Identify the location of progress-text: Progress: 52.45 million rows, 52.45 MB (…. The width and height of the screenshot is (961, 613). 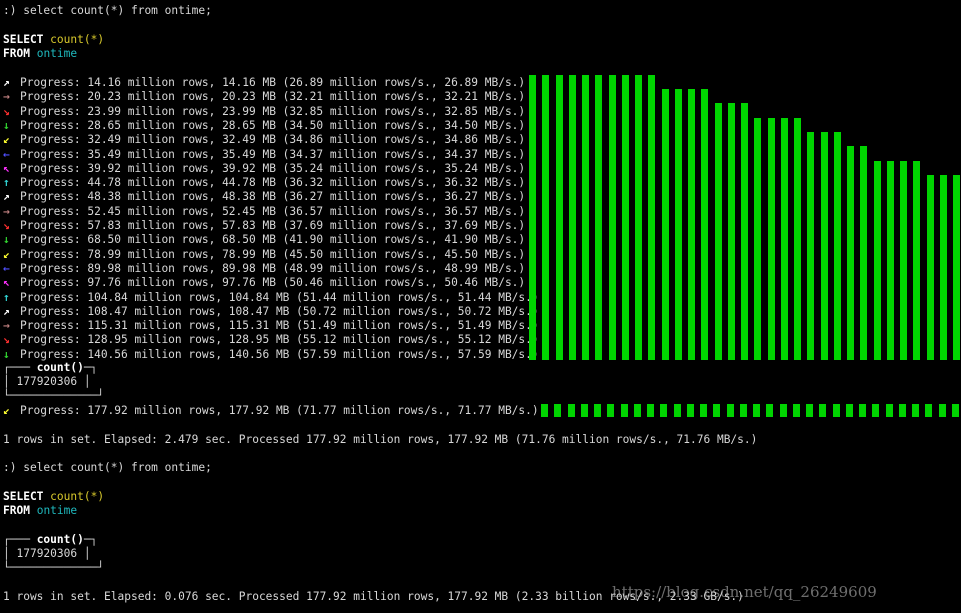
(273, 211).